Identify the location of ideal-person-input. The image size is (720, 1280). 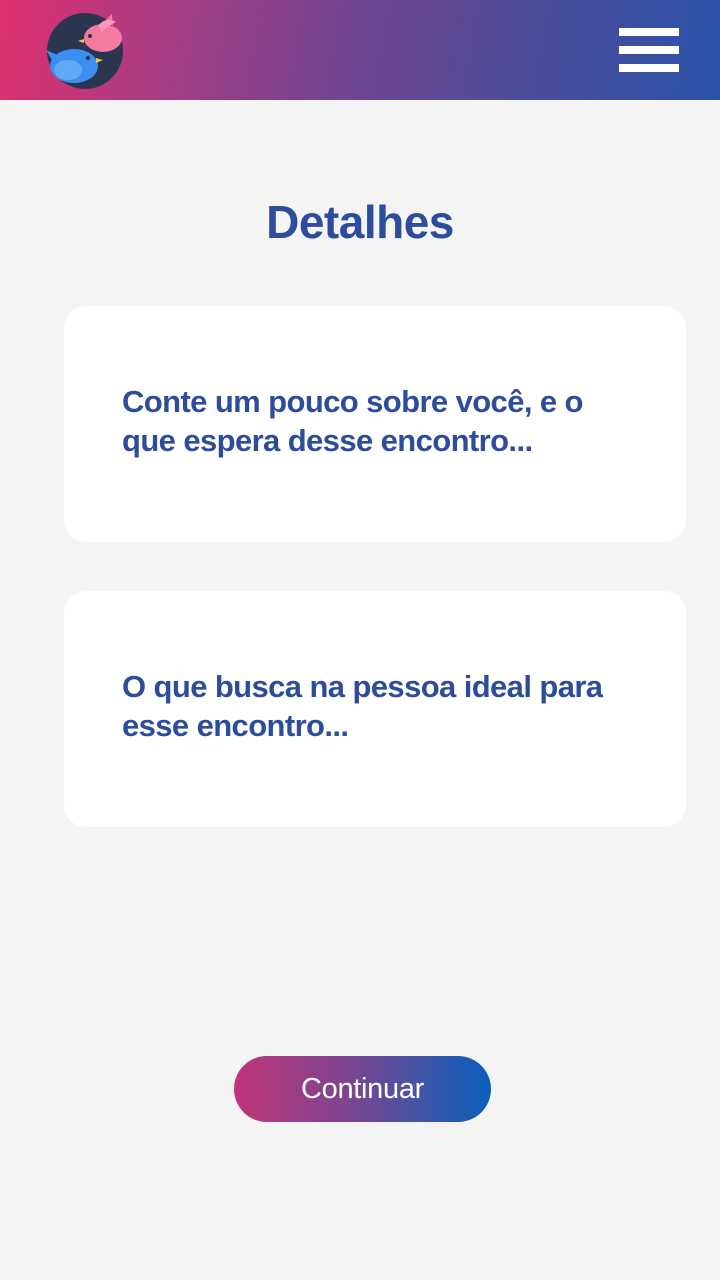
(377, 717).